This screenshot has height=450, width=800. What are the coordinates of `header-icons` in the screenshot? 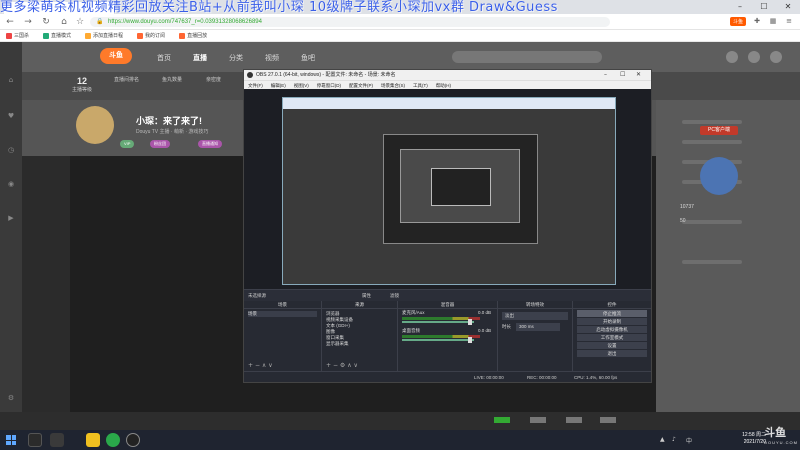 It's located at (754, 57).